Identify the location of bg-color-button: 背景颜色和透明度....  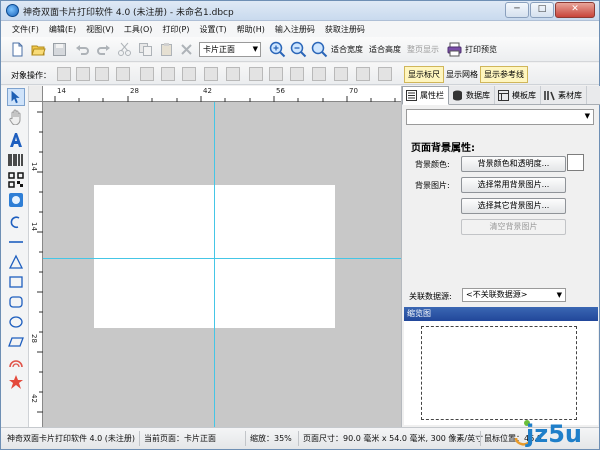
(513, 164).